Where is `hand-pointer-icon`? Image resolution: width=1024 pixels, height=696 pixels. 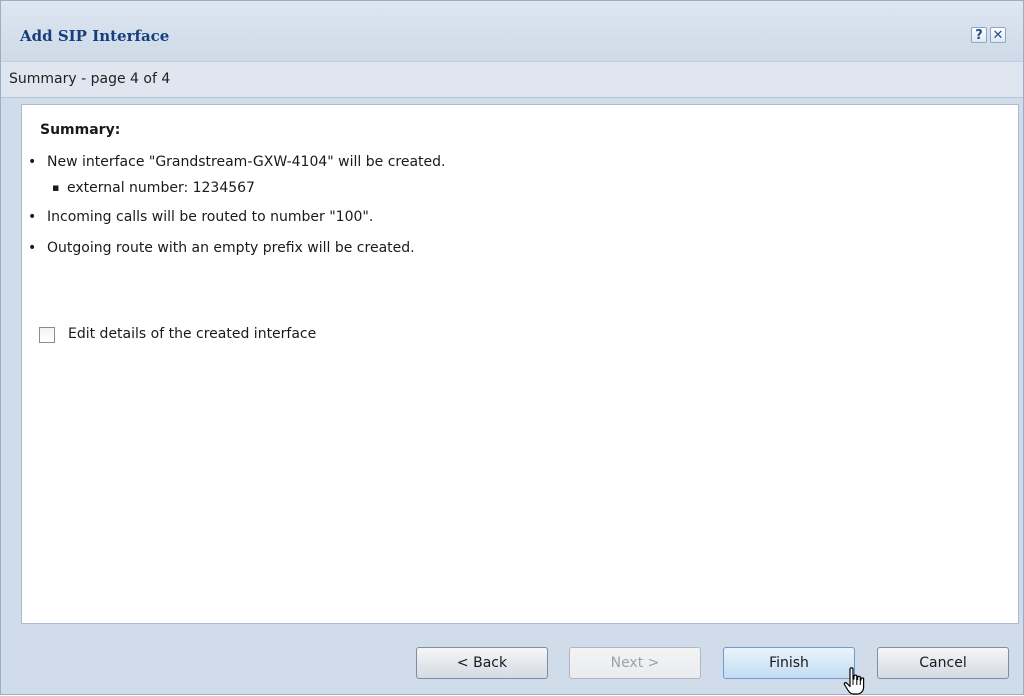 hand-pointer-icon is located at coordinates (854, 681).